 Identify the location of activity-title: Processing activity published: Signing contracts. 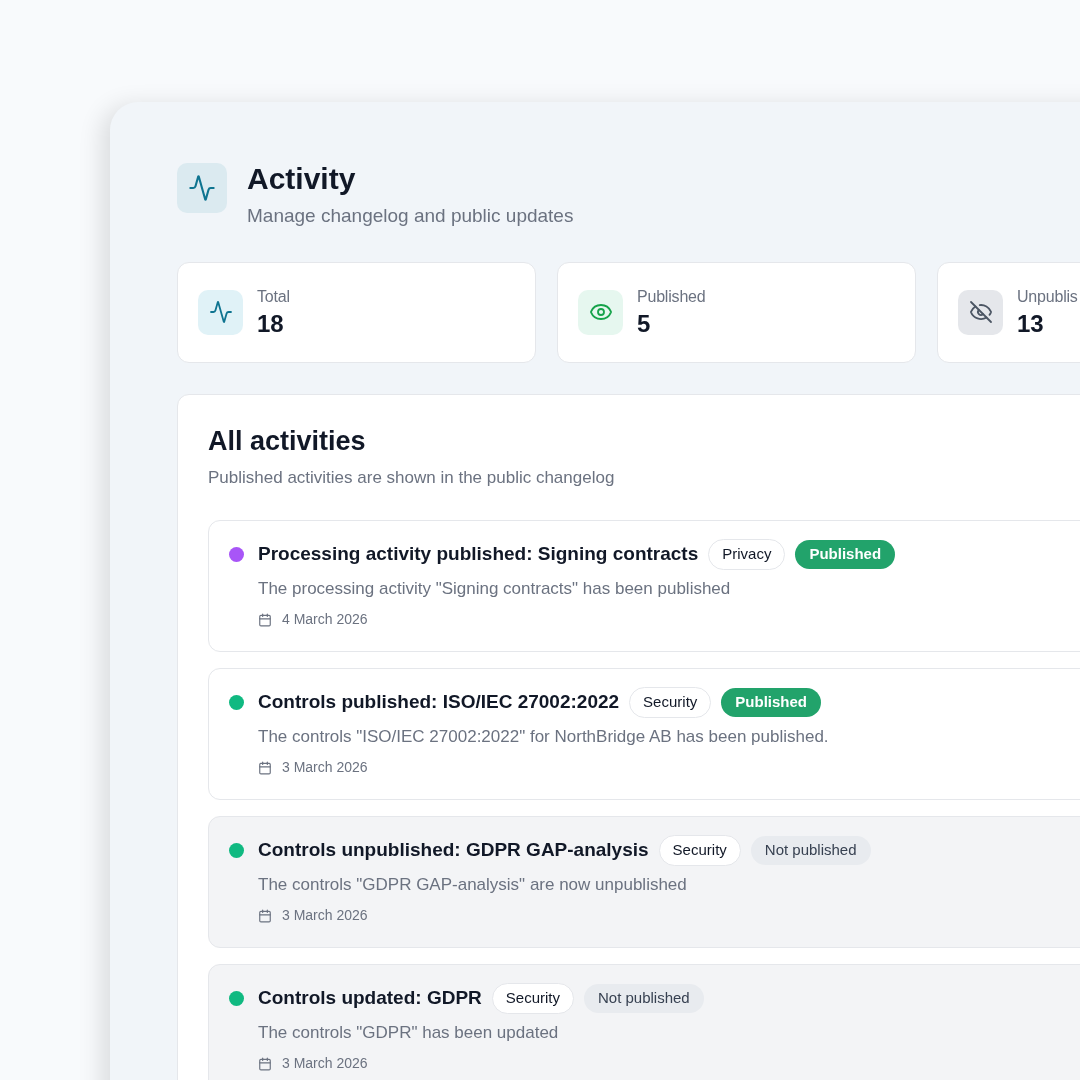
(478, 554).